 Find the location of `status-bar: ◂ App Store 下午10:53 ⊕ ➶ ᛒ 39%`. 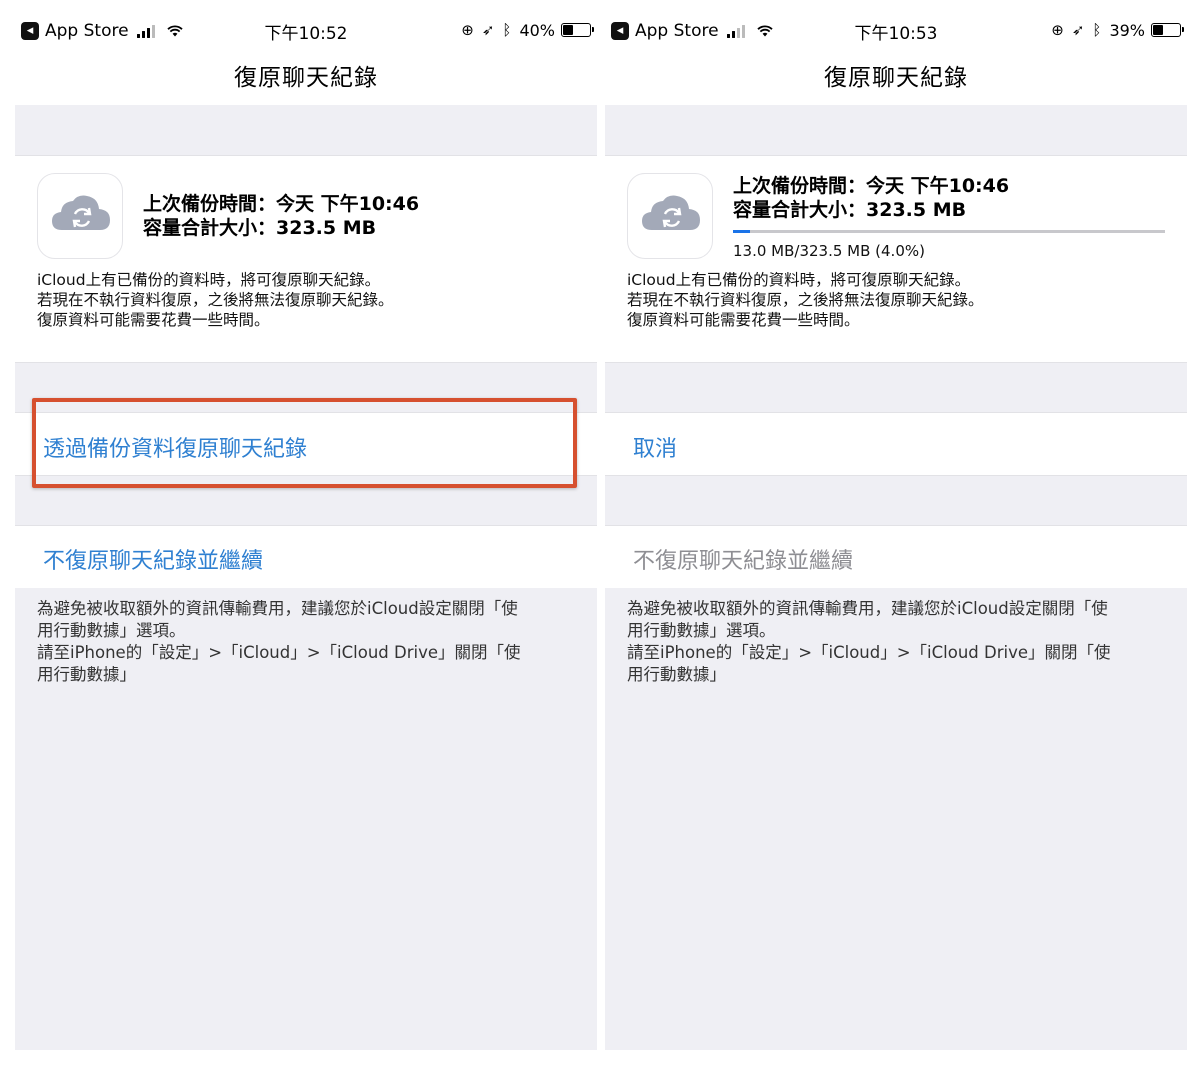

status-bar: ◂ App Store 下午10:53 ⊕ ➶ ᛒ 39% is located at coordinates (896, 26).